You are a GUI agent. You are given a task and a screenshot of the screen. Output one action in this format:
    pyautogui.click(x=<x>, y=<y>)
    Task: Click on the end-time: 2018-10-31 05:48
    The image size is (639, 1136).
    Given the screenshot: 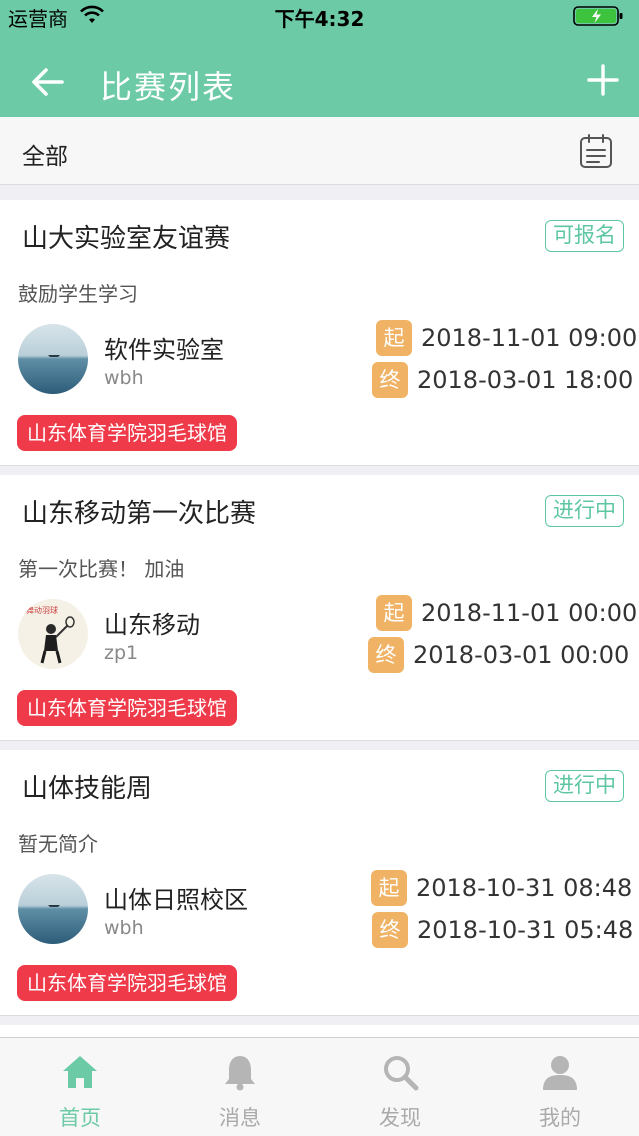 What is the action you would take?
    pyautogui.click(x=525, y=930)
    